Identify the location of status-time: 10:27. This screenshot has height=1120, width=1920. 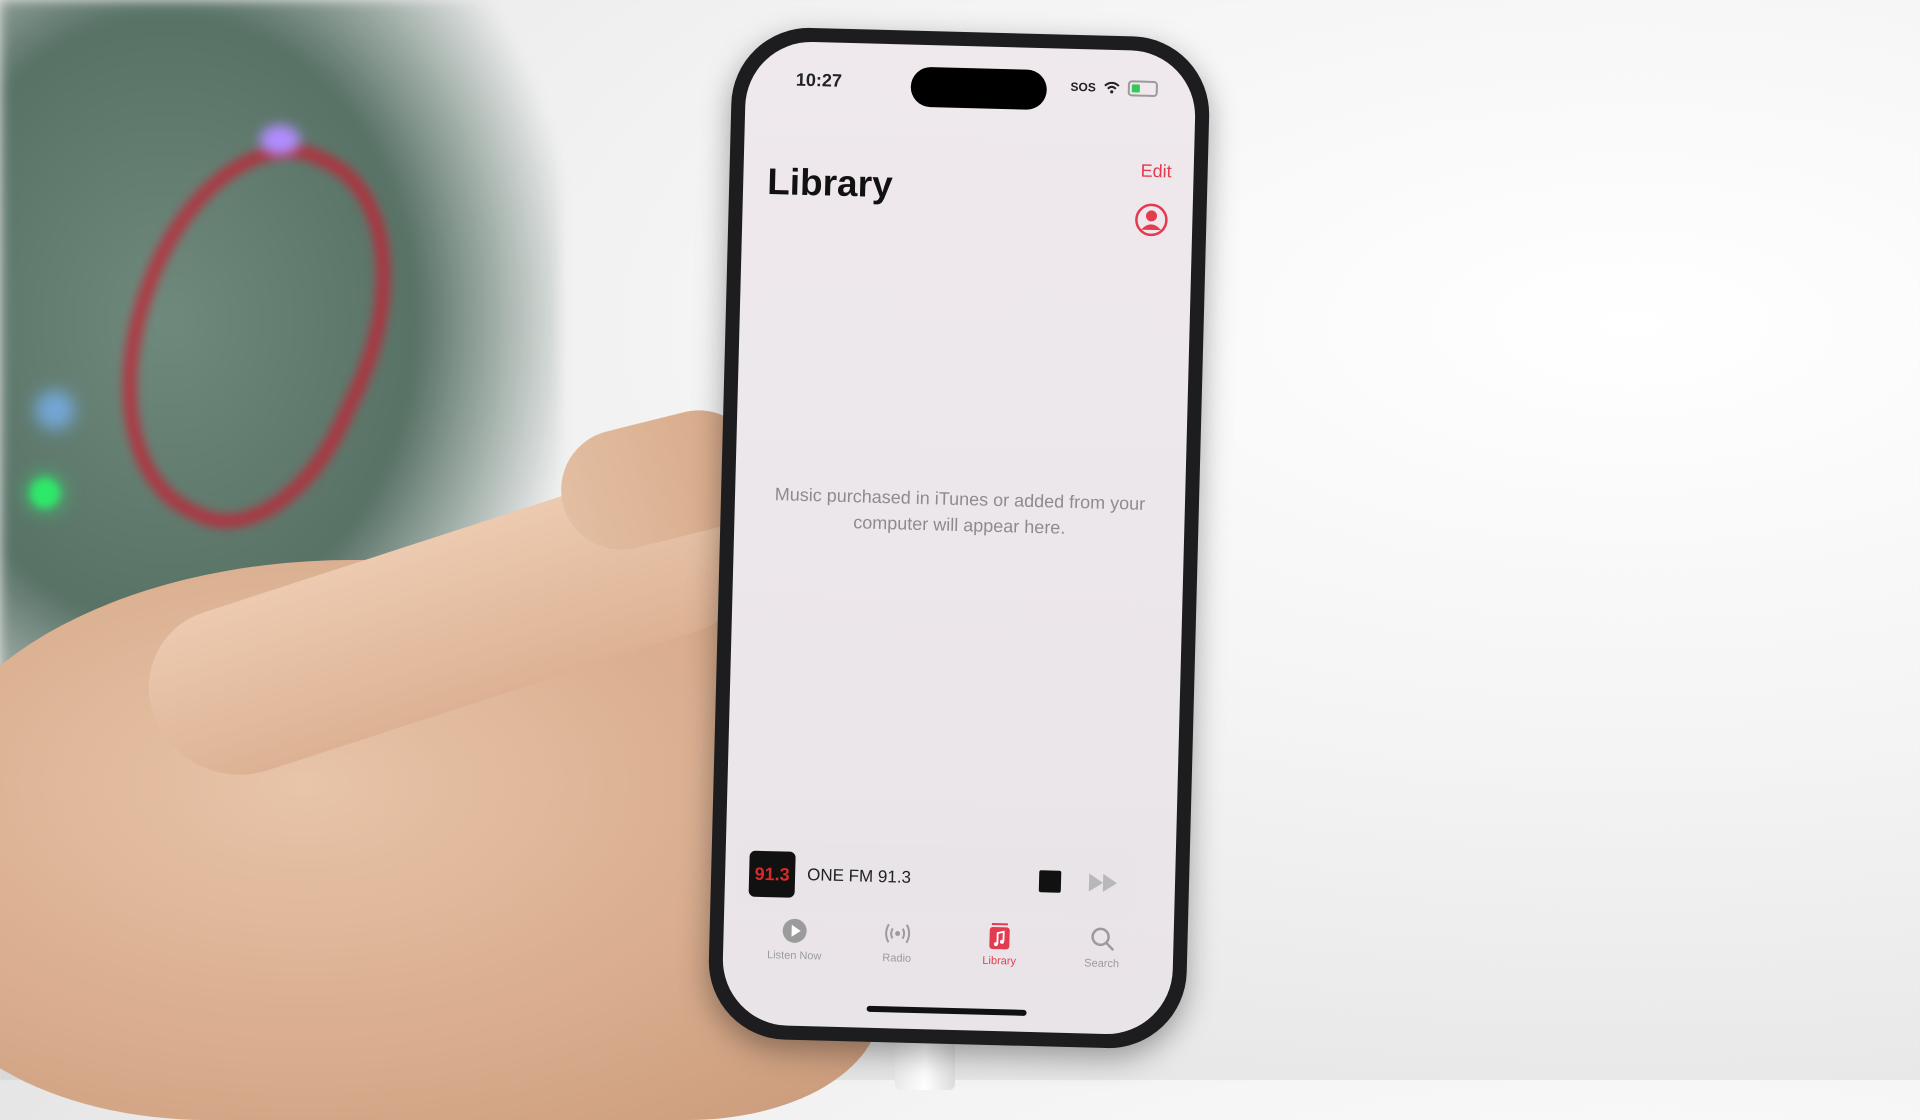
(819, 80).